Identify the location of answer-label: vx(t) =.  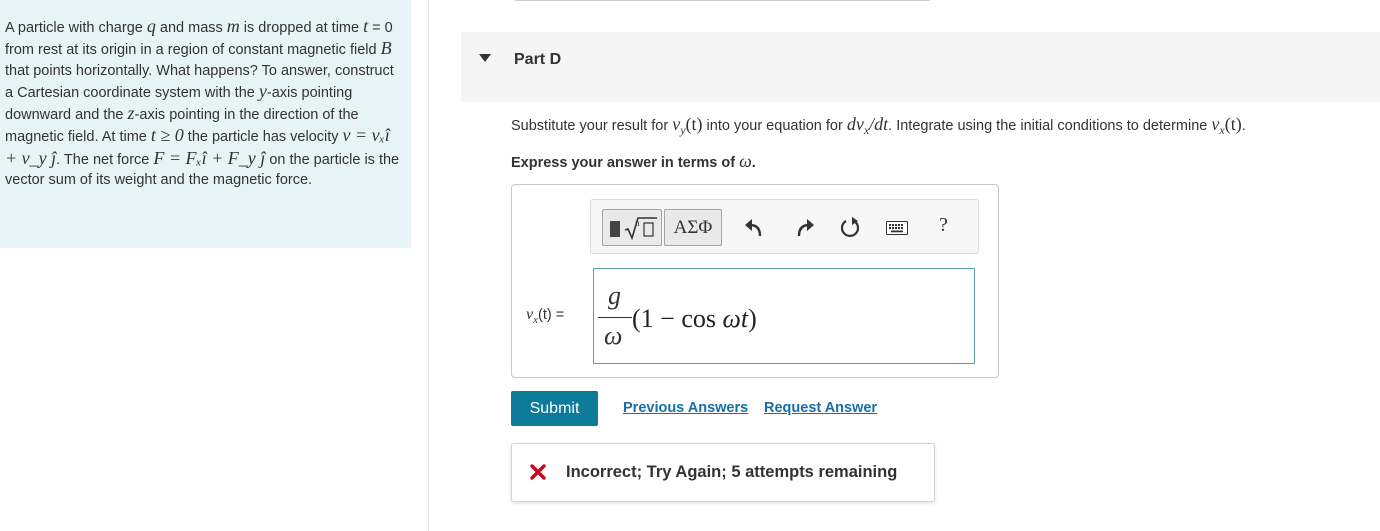
(545, 316).